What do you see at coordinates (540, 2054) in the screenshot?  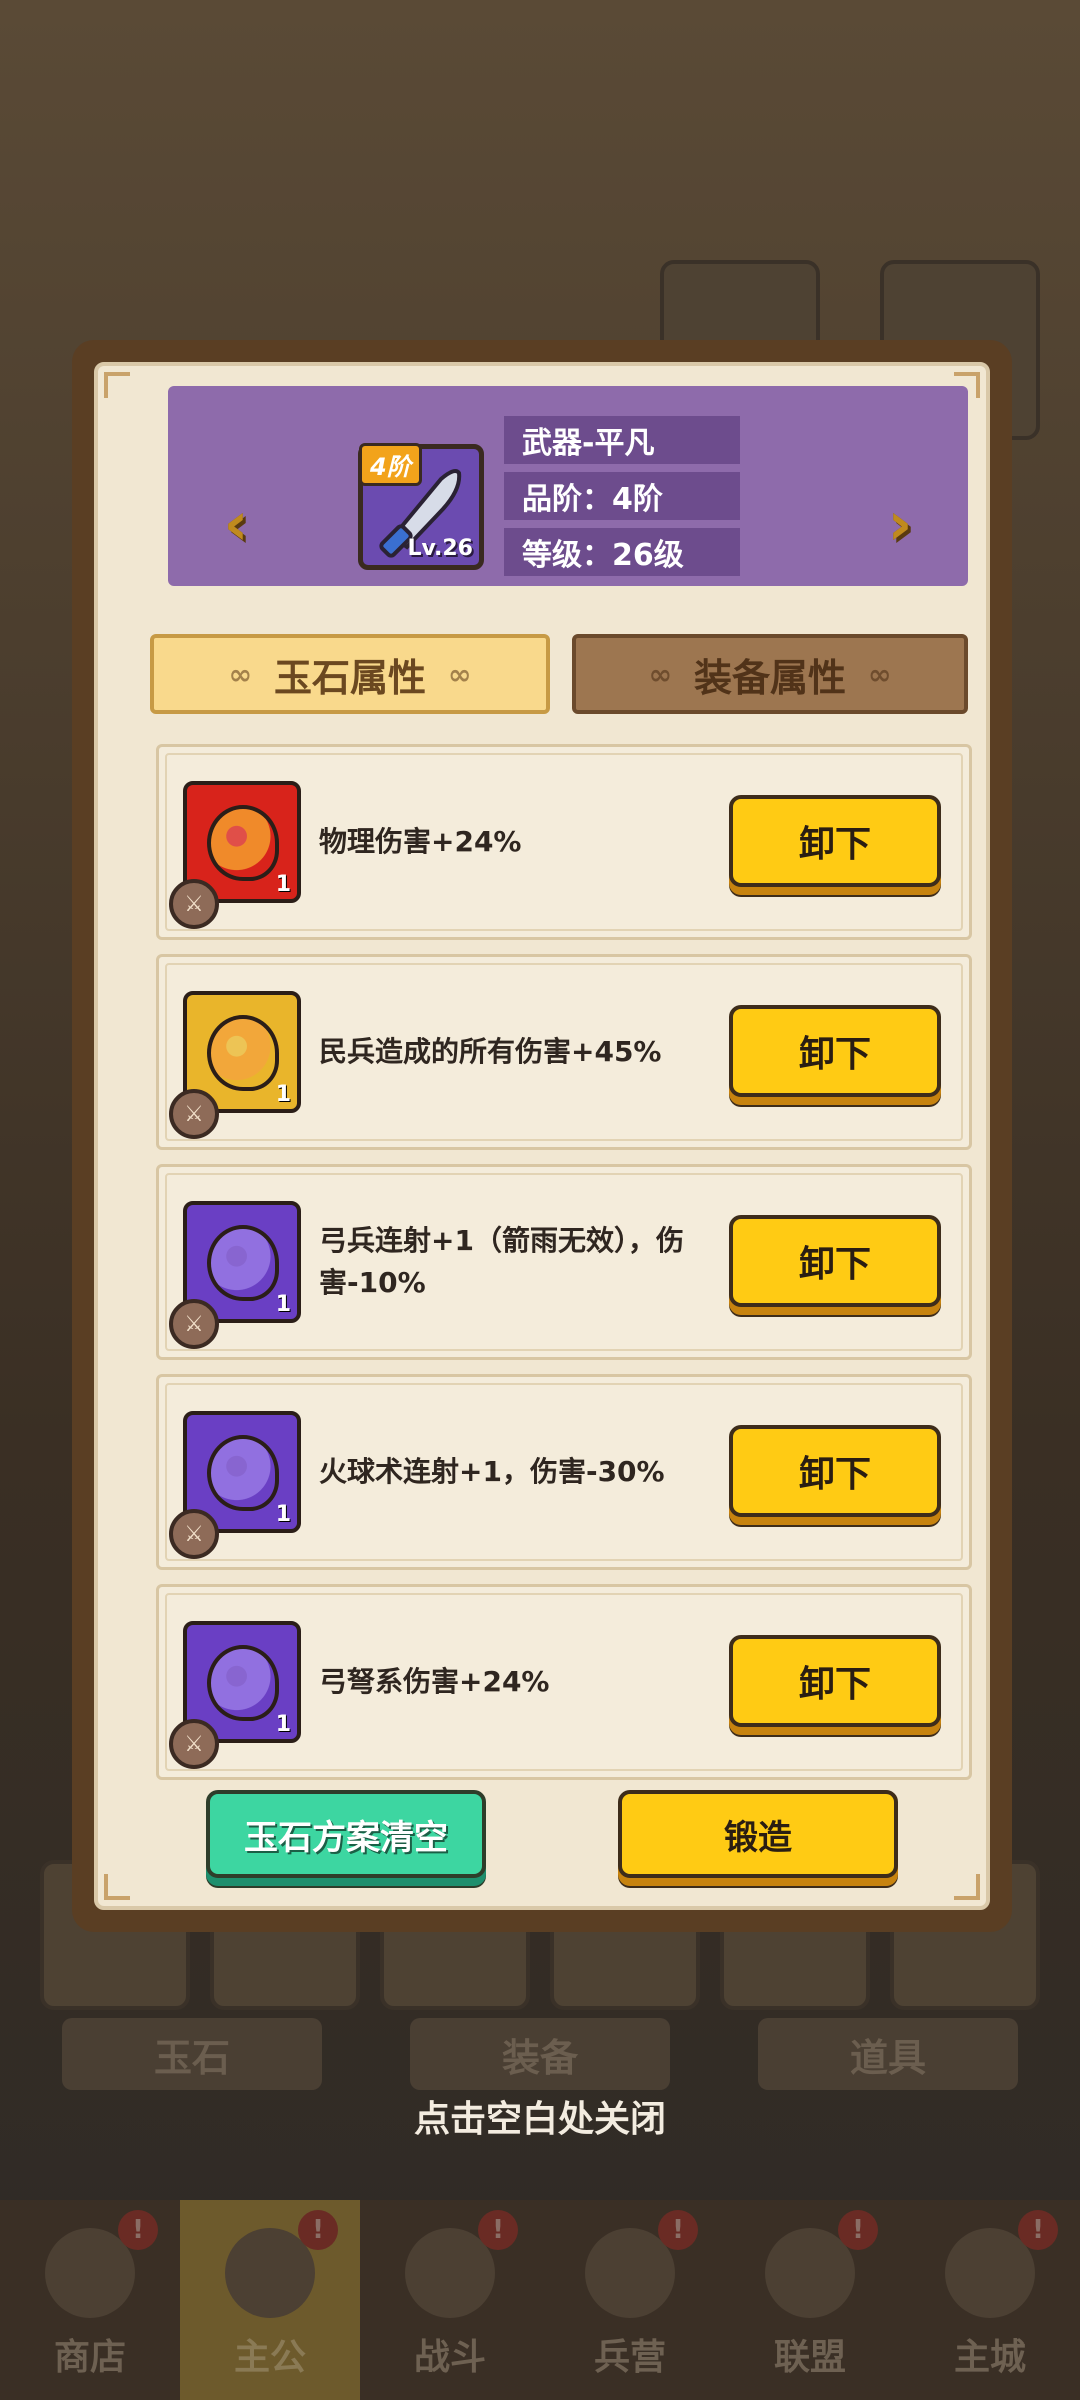 I see `bg-tab-equipment: 装备` at bounding box center [540, 2054].